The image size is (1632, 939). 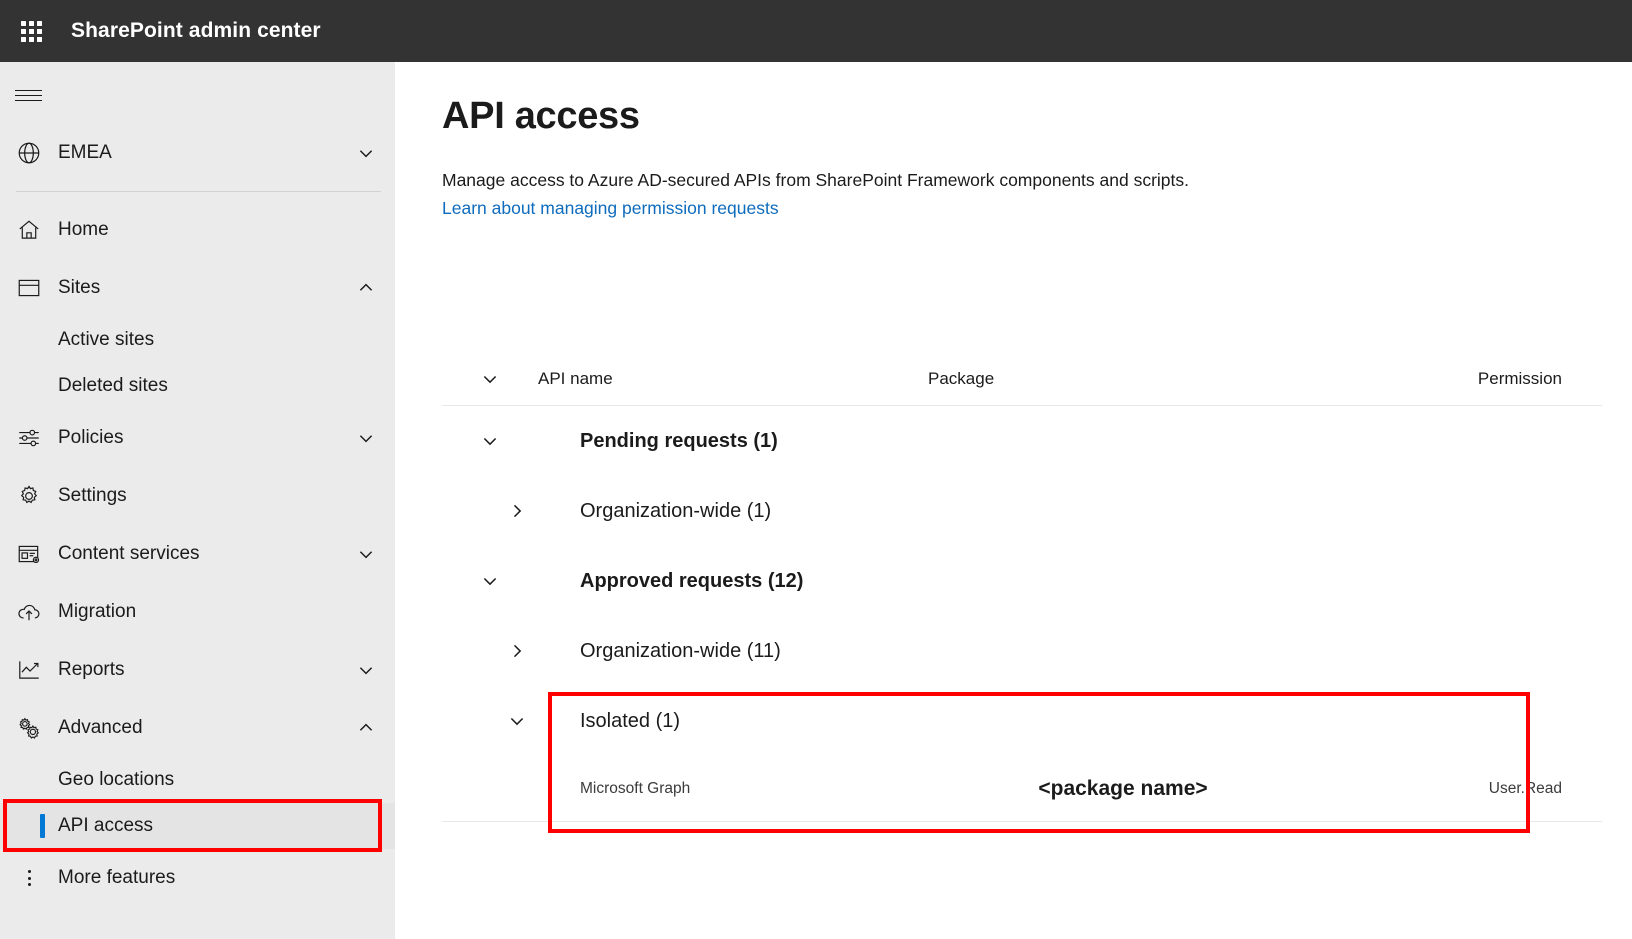 What do you see at coordinates (29, 496) in the screenshot?
I see `gear-icon` at bounding box center [29, 496].